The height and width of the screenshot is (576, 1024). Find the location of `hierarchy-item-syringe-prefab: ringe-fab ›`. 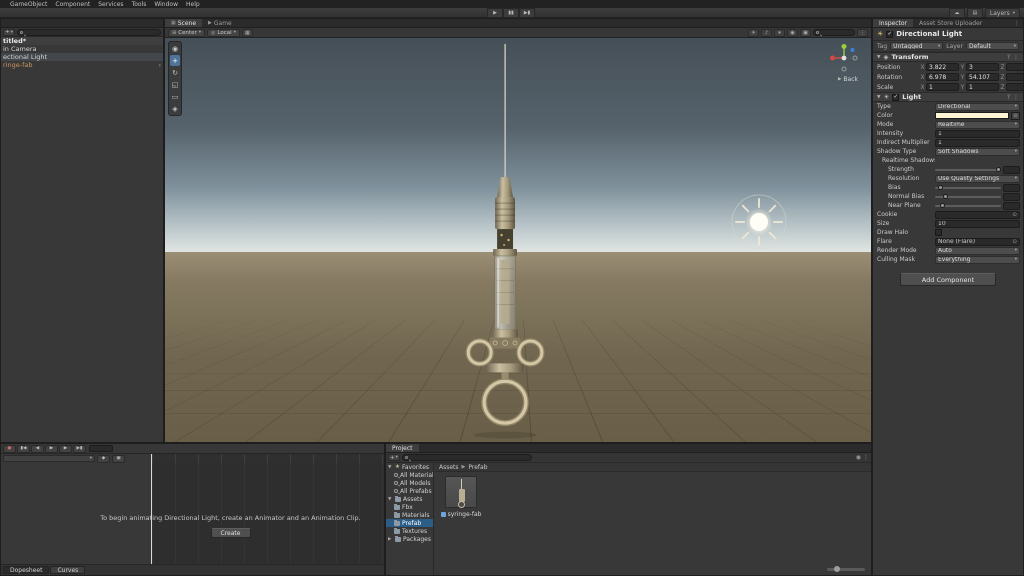

hierarchy-item-syringe-prefab: ringe-fab › is located at coordinates (82, 65).